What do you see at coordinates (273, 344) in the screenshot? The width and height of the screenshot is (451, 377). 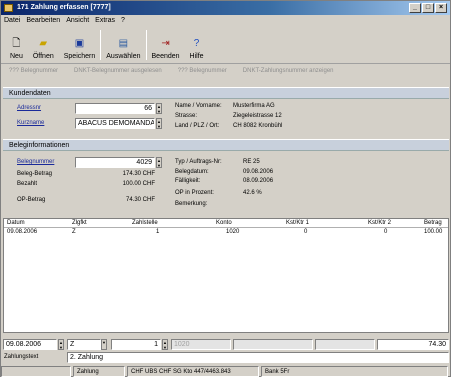 I see `entry-cost1-input` at bounding box center [273, 344].